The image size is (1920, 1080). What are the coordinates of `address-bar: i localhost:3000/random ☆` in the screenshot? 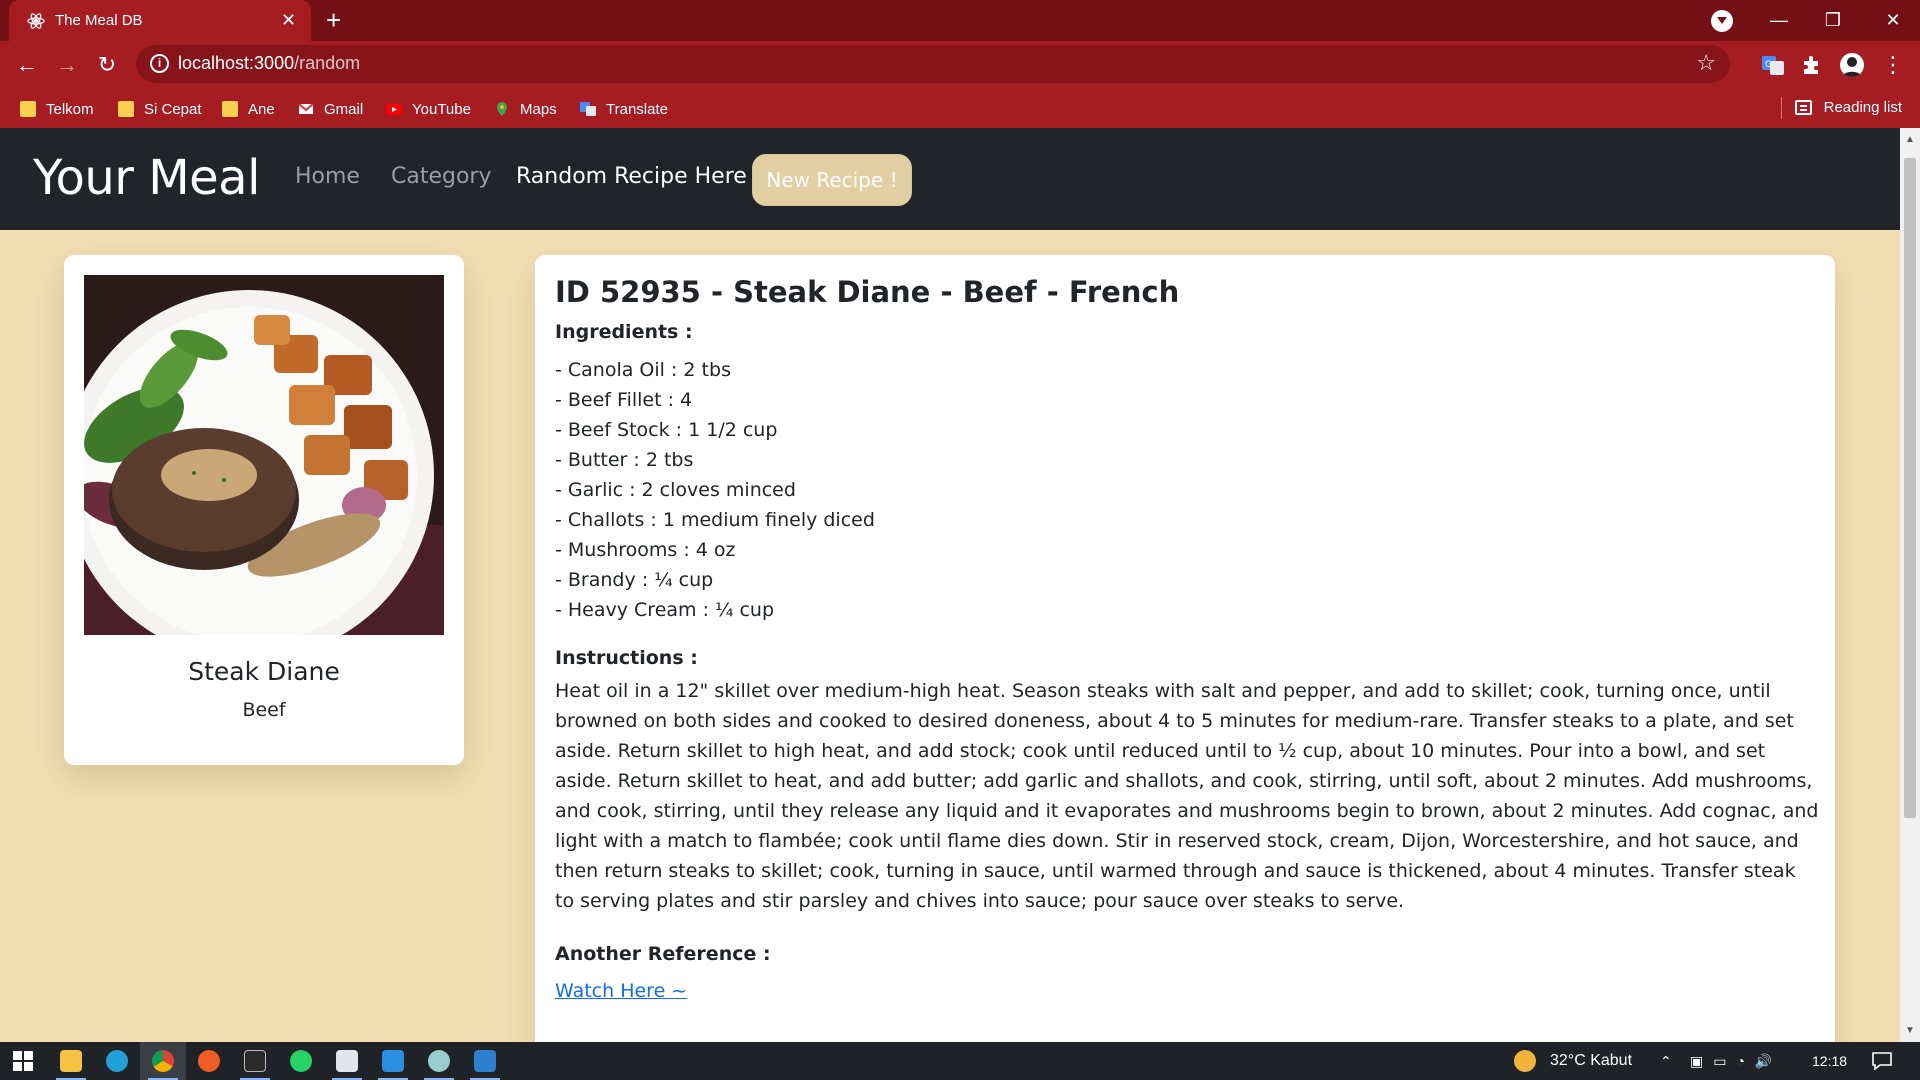 It's located at (933, 64).